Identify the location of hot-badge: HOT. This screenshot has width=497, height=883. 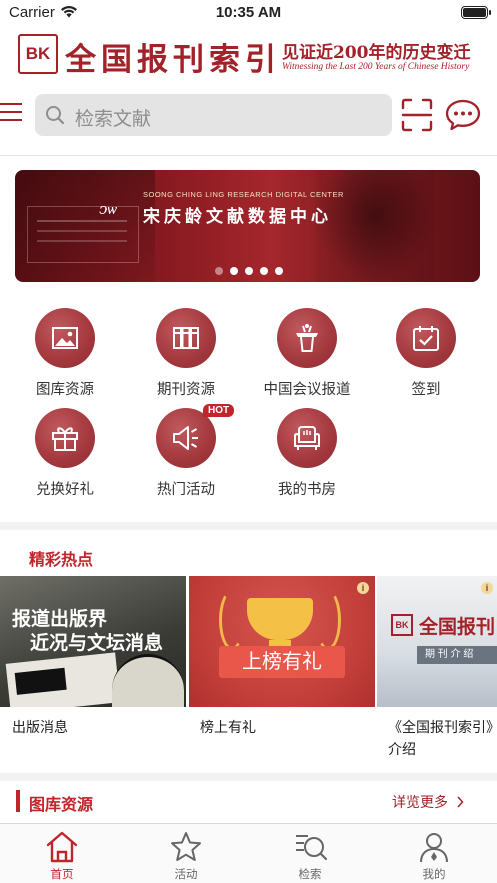
(219, 410).